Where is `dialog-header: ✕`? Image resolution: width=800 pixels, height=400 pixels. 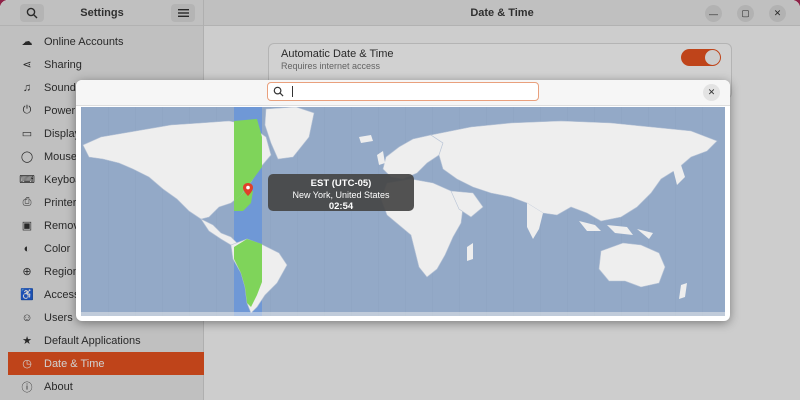
dialog-header: ✕ is located at coordinates (403, 93).